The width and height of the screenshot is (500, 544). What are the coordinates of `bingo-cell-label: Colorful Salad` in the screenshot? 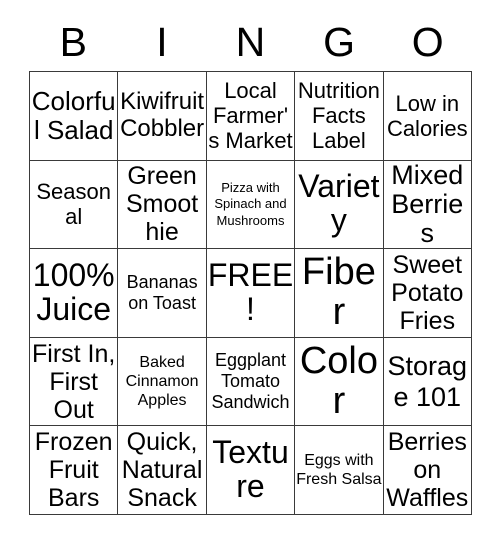 It's located at (73, 115).